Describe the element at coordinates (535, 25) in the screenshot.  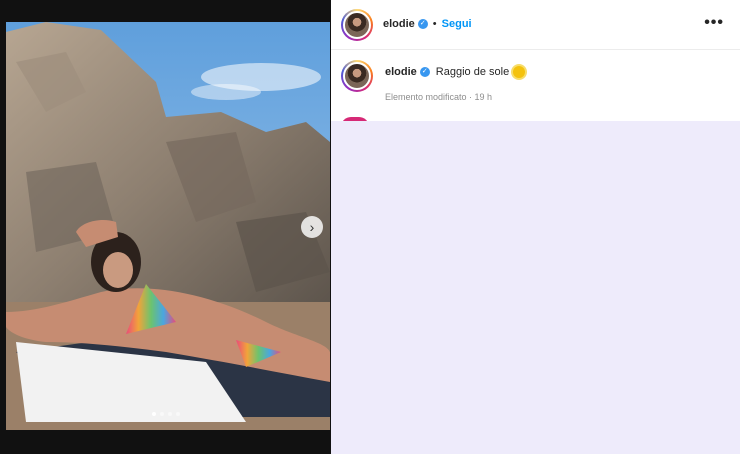
I see `post-header: elodie ✓ • Segui •••` at that location.